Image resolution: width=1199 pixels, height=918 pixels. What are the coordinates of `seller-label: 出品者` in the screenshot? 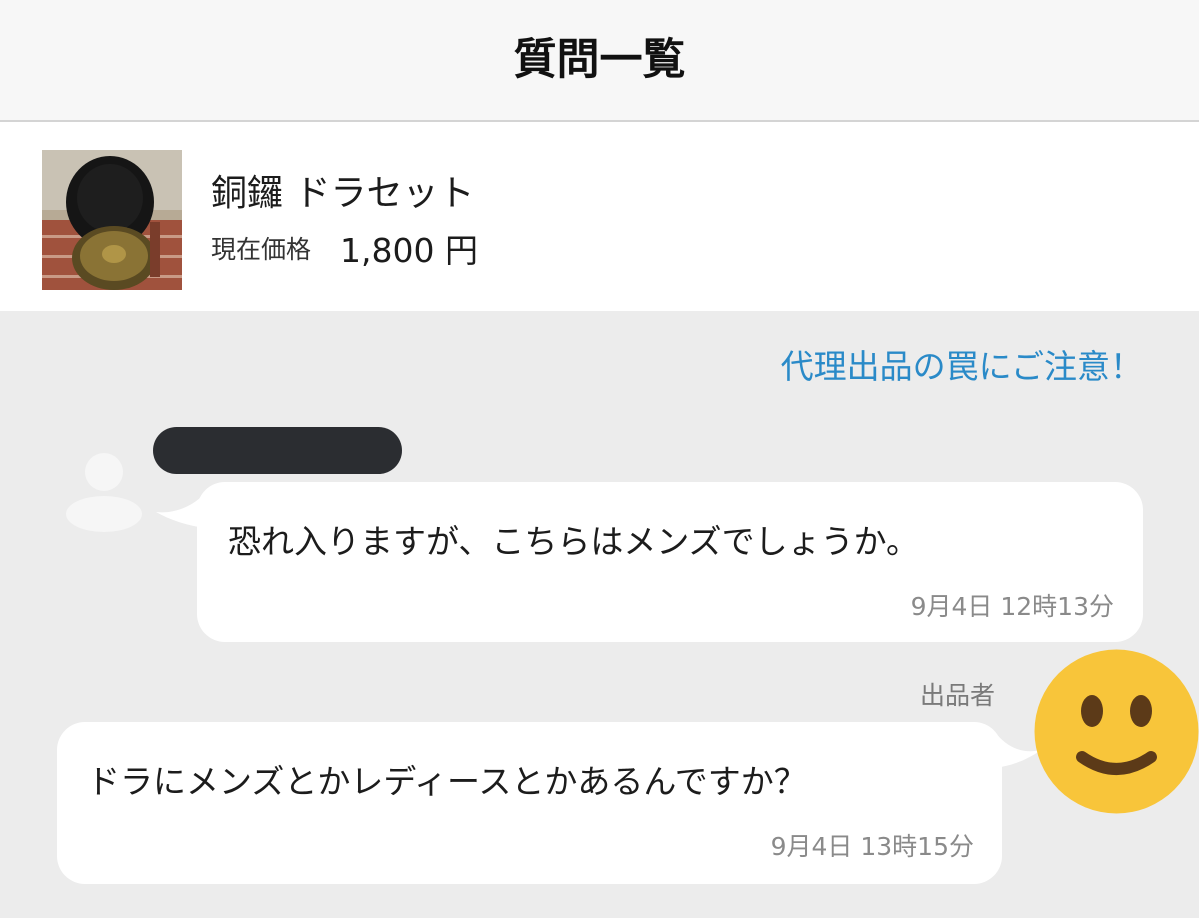 It's located at (958, 695).